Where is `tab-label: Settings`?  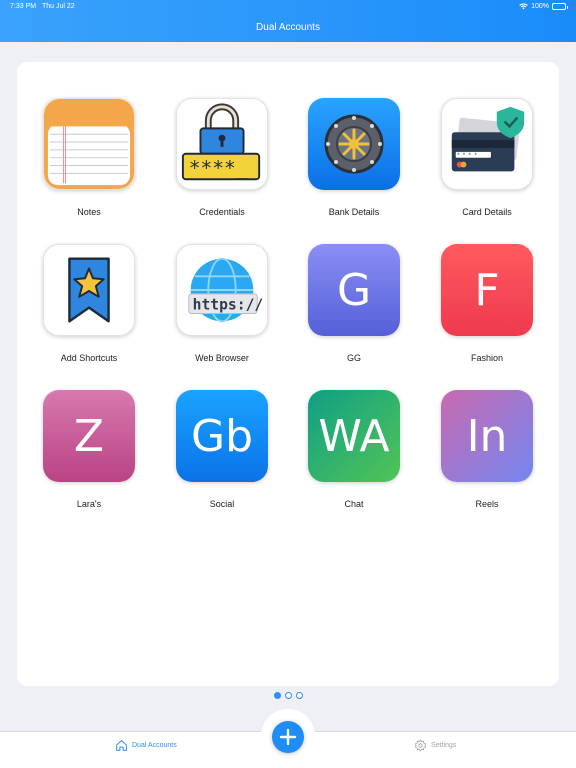
tab-label: Settings is located at coordinates (444, 745).